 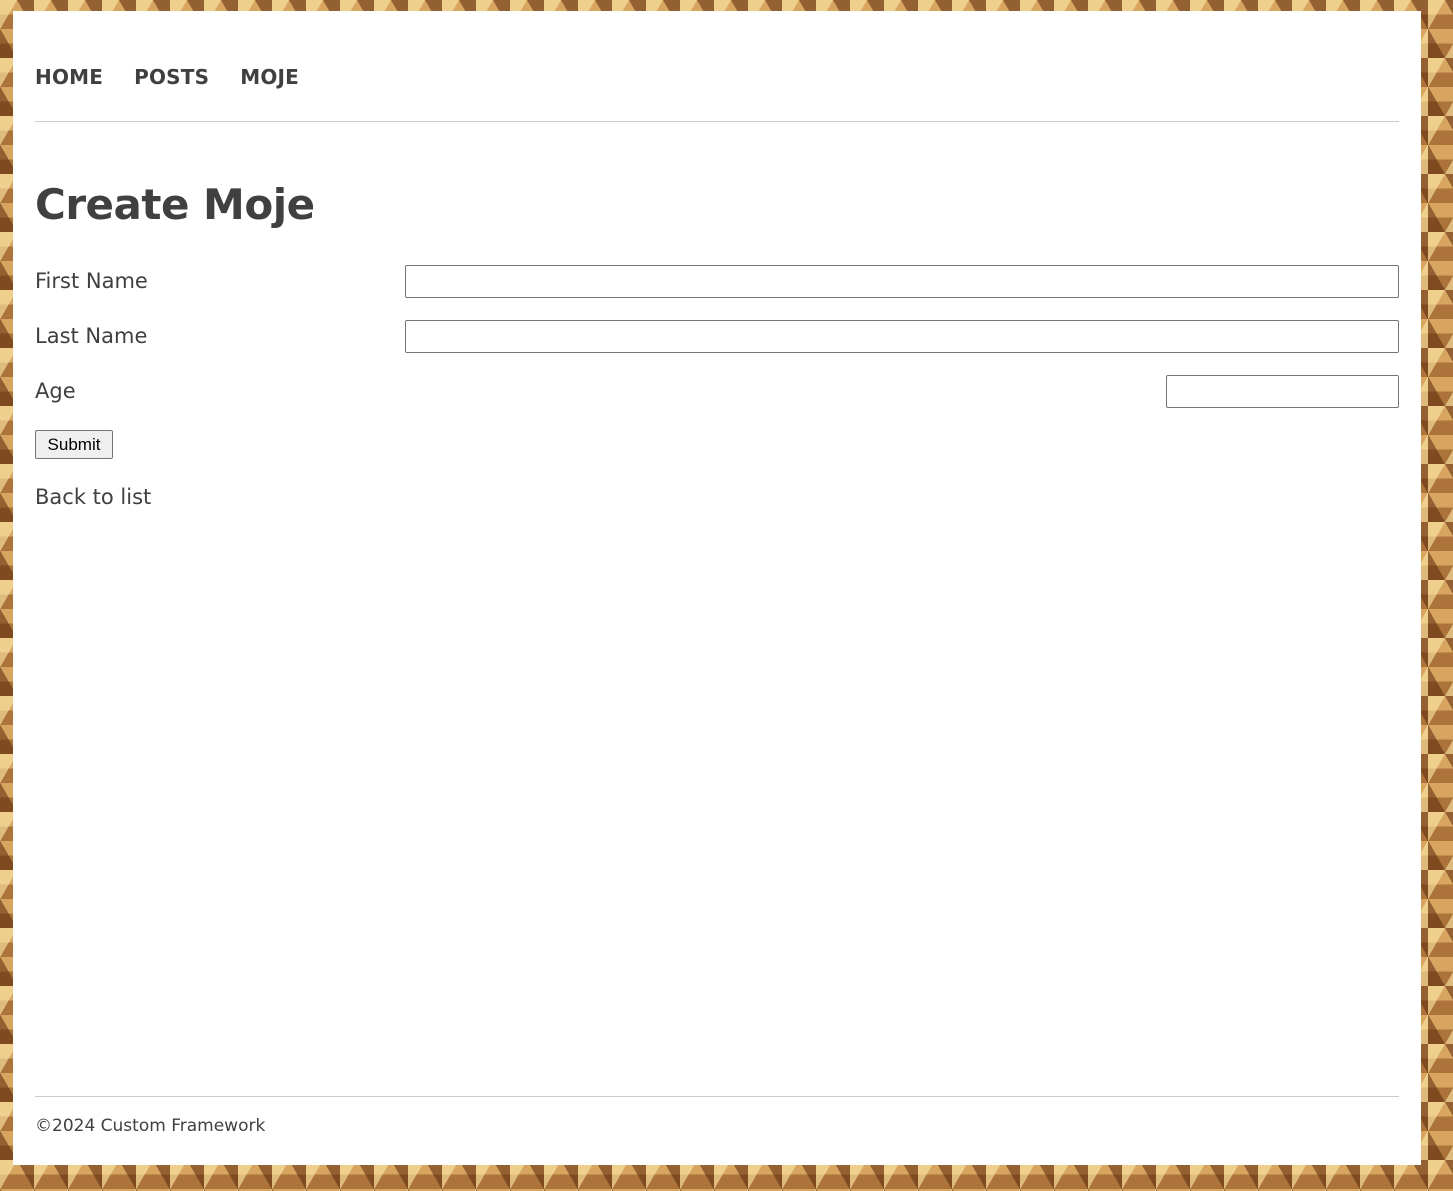 What do you see at coordinates (91, 281) in the screenshot?
I see `first-name-label: First Name` at bounding box center [91, 281].